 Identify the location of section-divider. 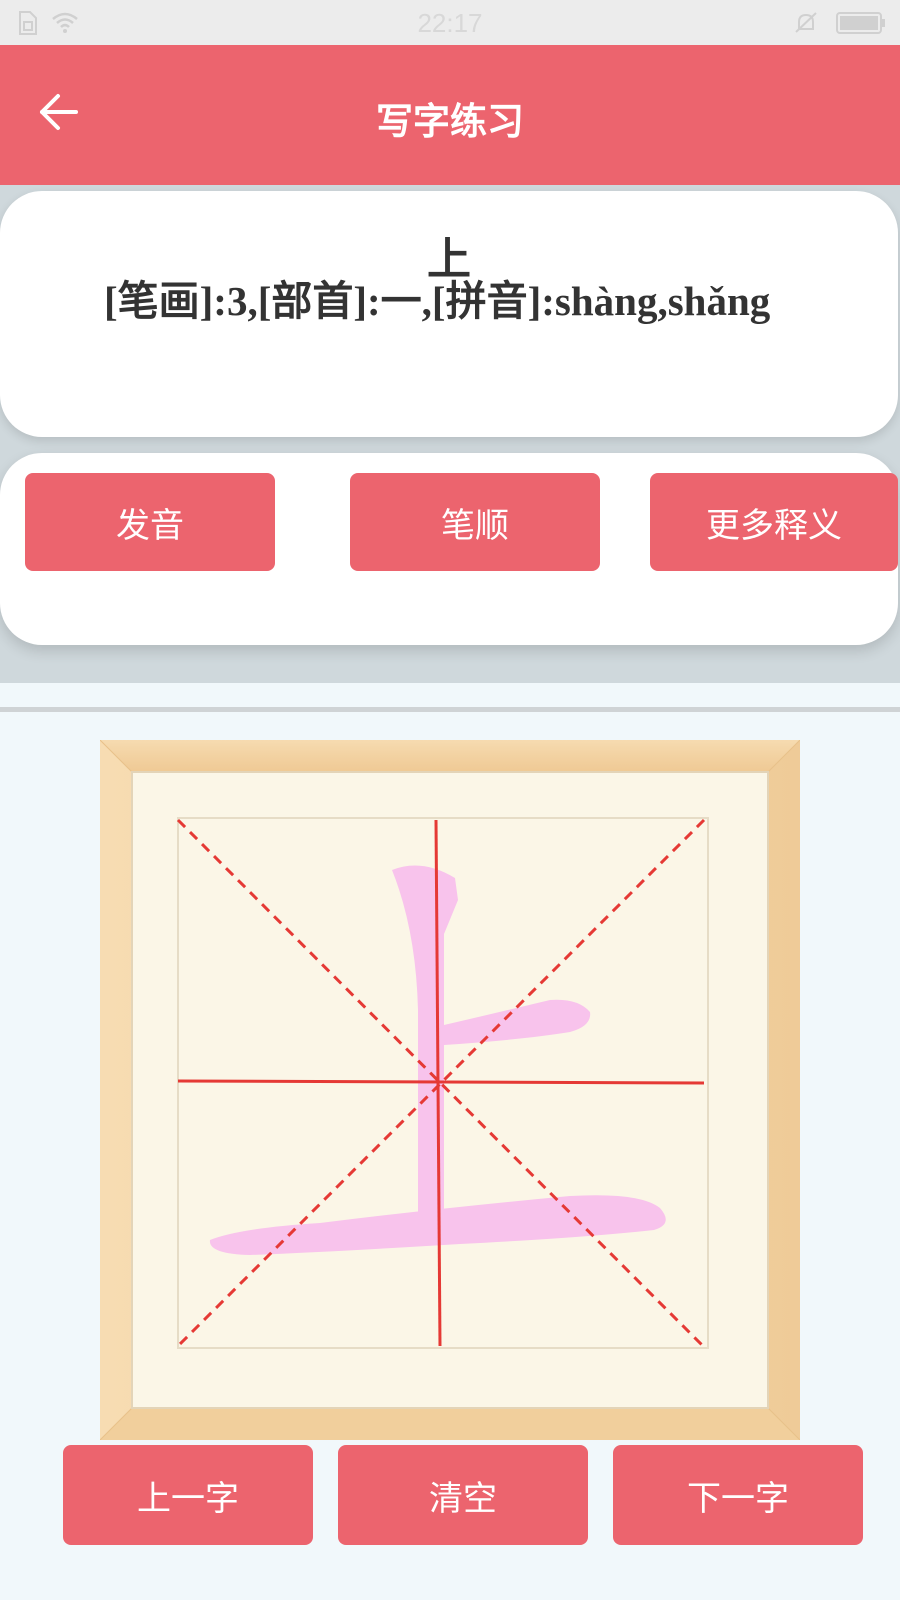
(450, 709).